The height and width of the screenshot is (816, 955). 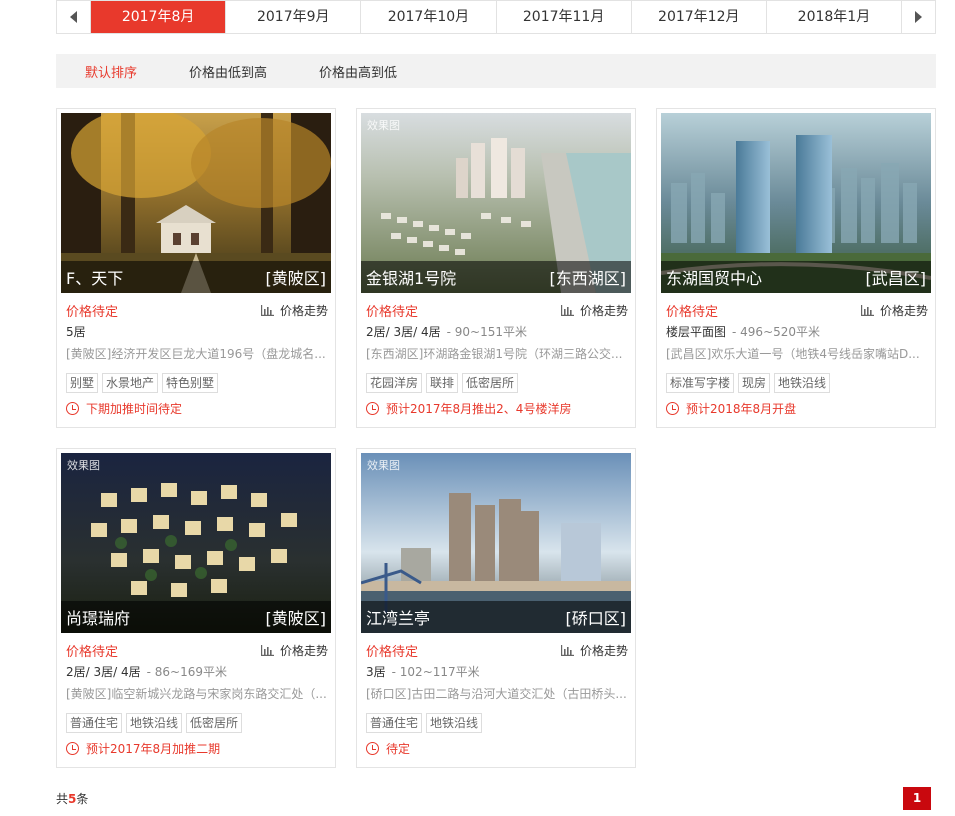 I want to click on image-caption: F、天下 [黄陂区], so click(x=196, y=277).